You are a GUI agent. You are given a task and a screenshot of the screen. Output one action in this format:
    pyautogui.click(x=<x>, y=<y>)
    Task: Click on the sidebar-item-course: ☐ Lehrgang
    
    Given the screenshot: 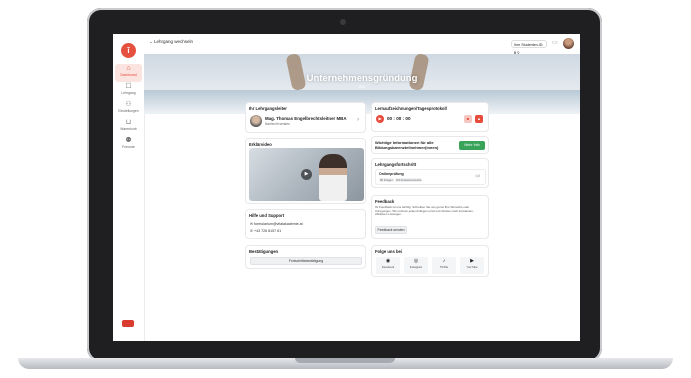 What is the action you would take?
    pyautogui.click(x=128, y=91)
    